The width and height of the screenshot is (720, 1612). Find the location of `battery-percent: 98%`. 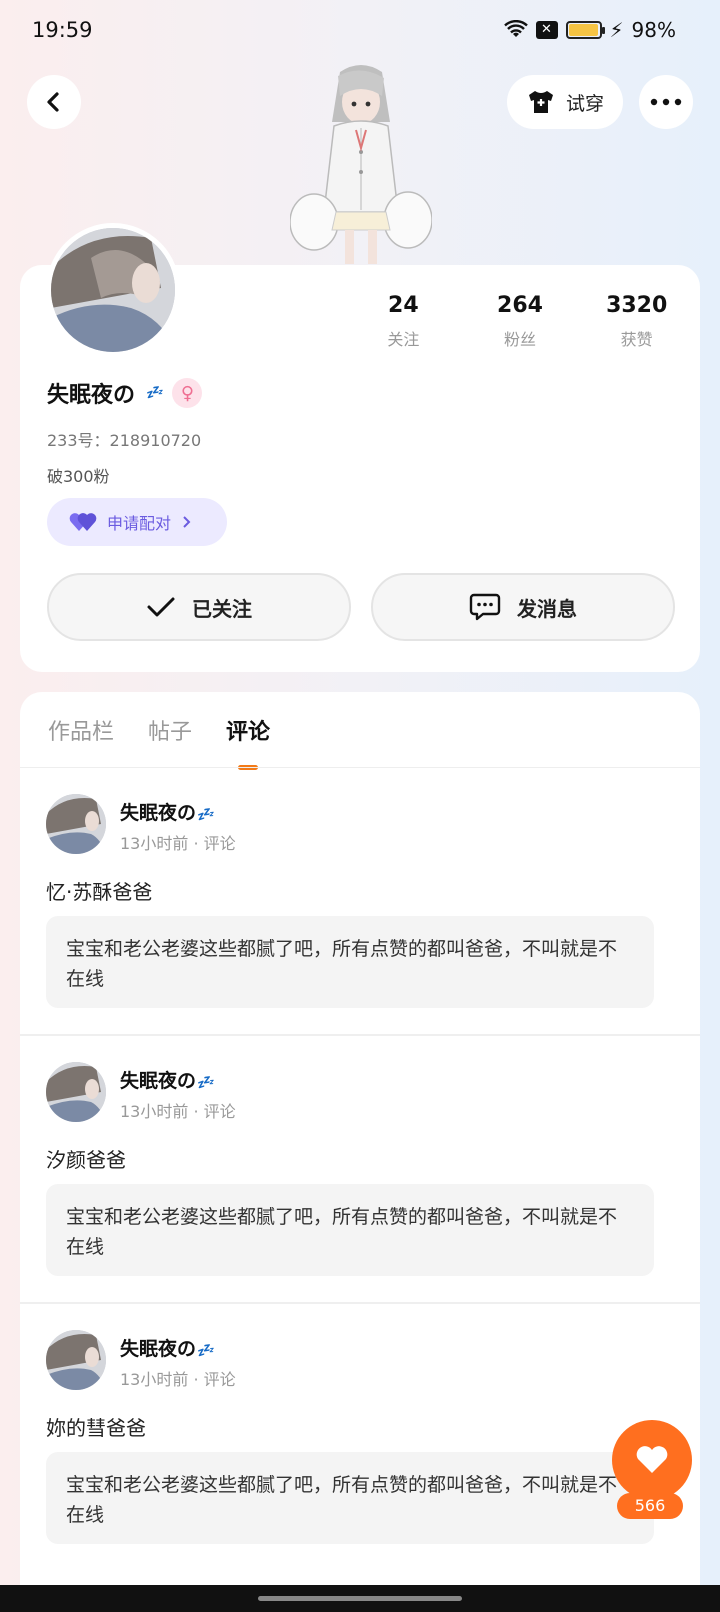

battery-percent: 98% is located at coordinates (653, 30).